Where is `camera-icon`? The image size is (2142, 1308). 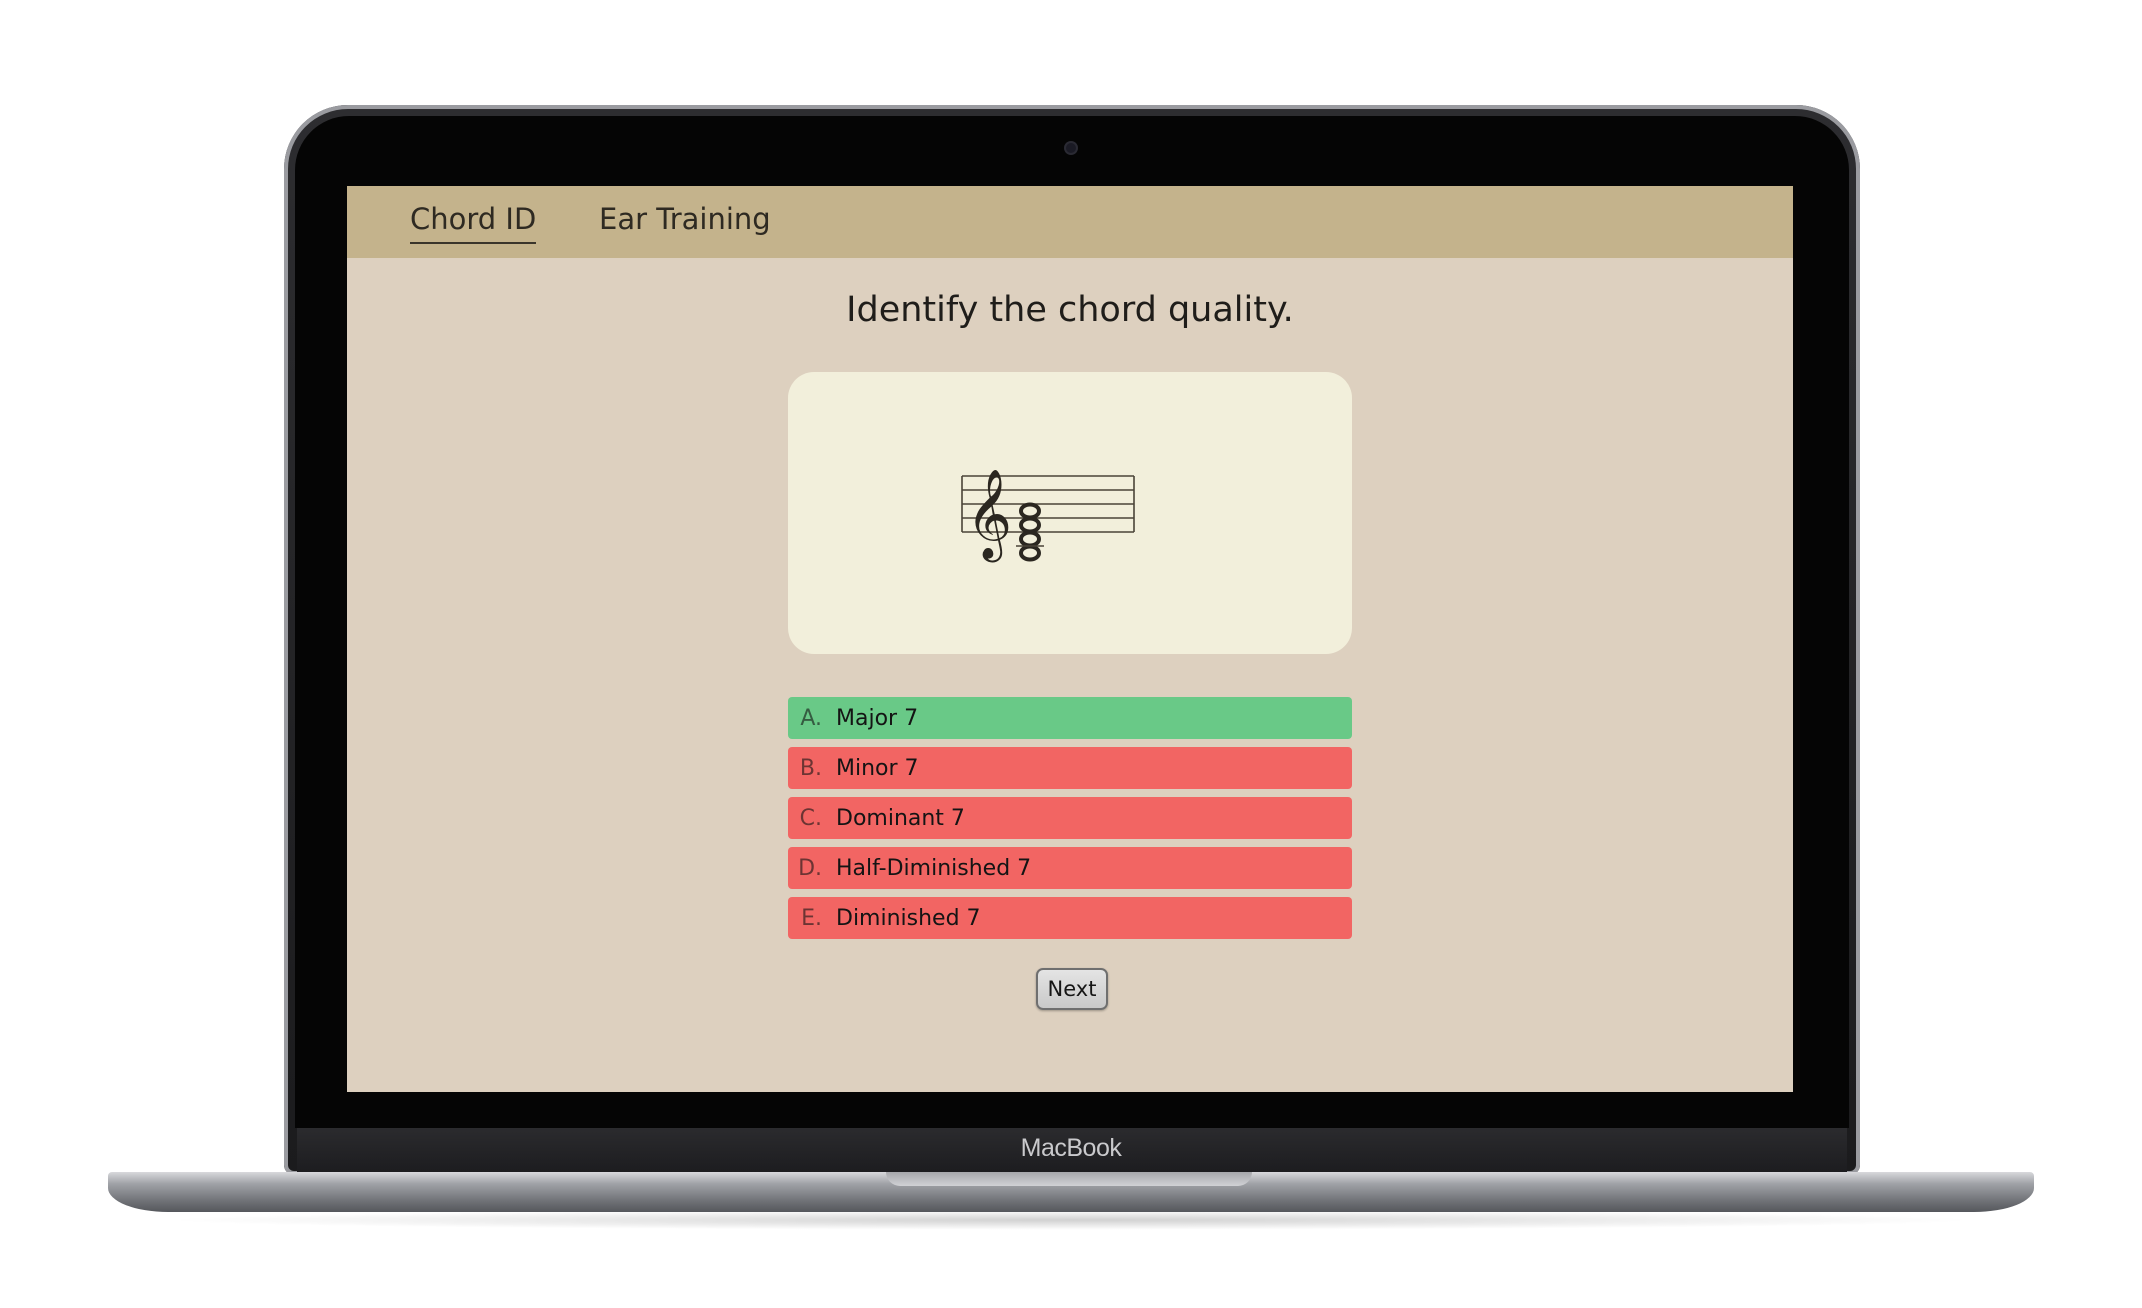 camera-icon is located at coordinates (1071, 148).